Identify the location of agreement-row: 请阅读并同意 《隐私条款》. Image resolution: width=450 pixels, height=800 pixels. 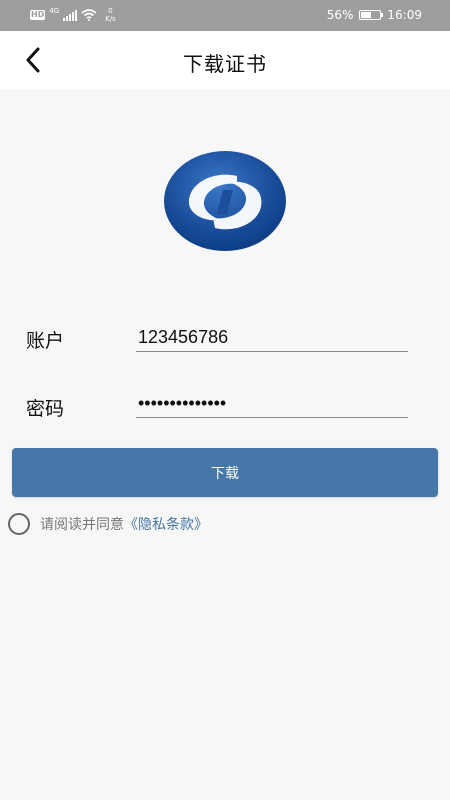
(108, 524).